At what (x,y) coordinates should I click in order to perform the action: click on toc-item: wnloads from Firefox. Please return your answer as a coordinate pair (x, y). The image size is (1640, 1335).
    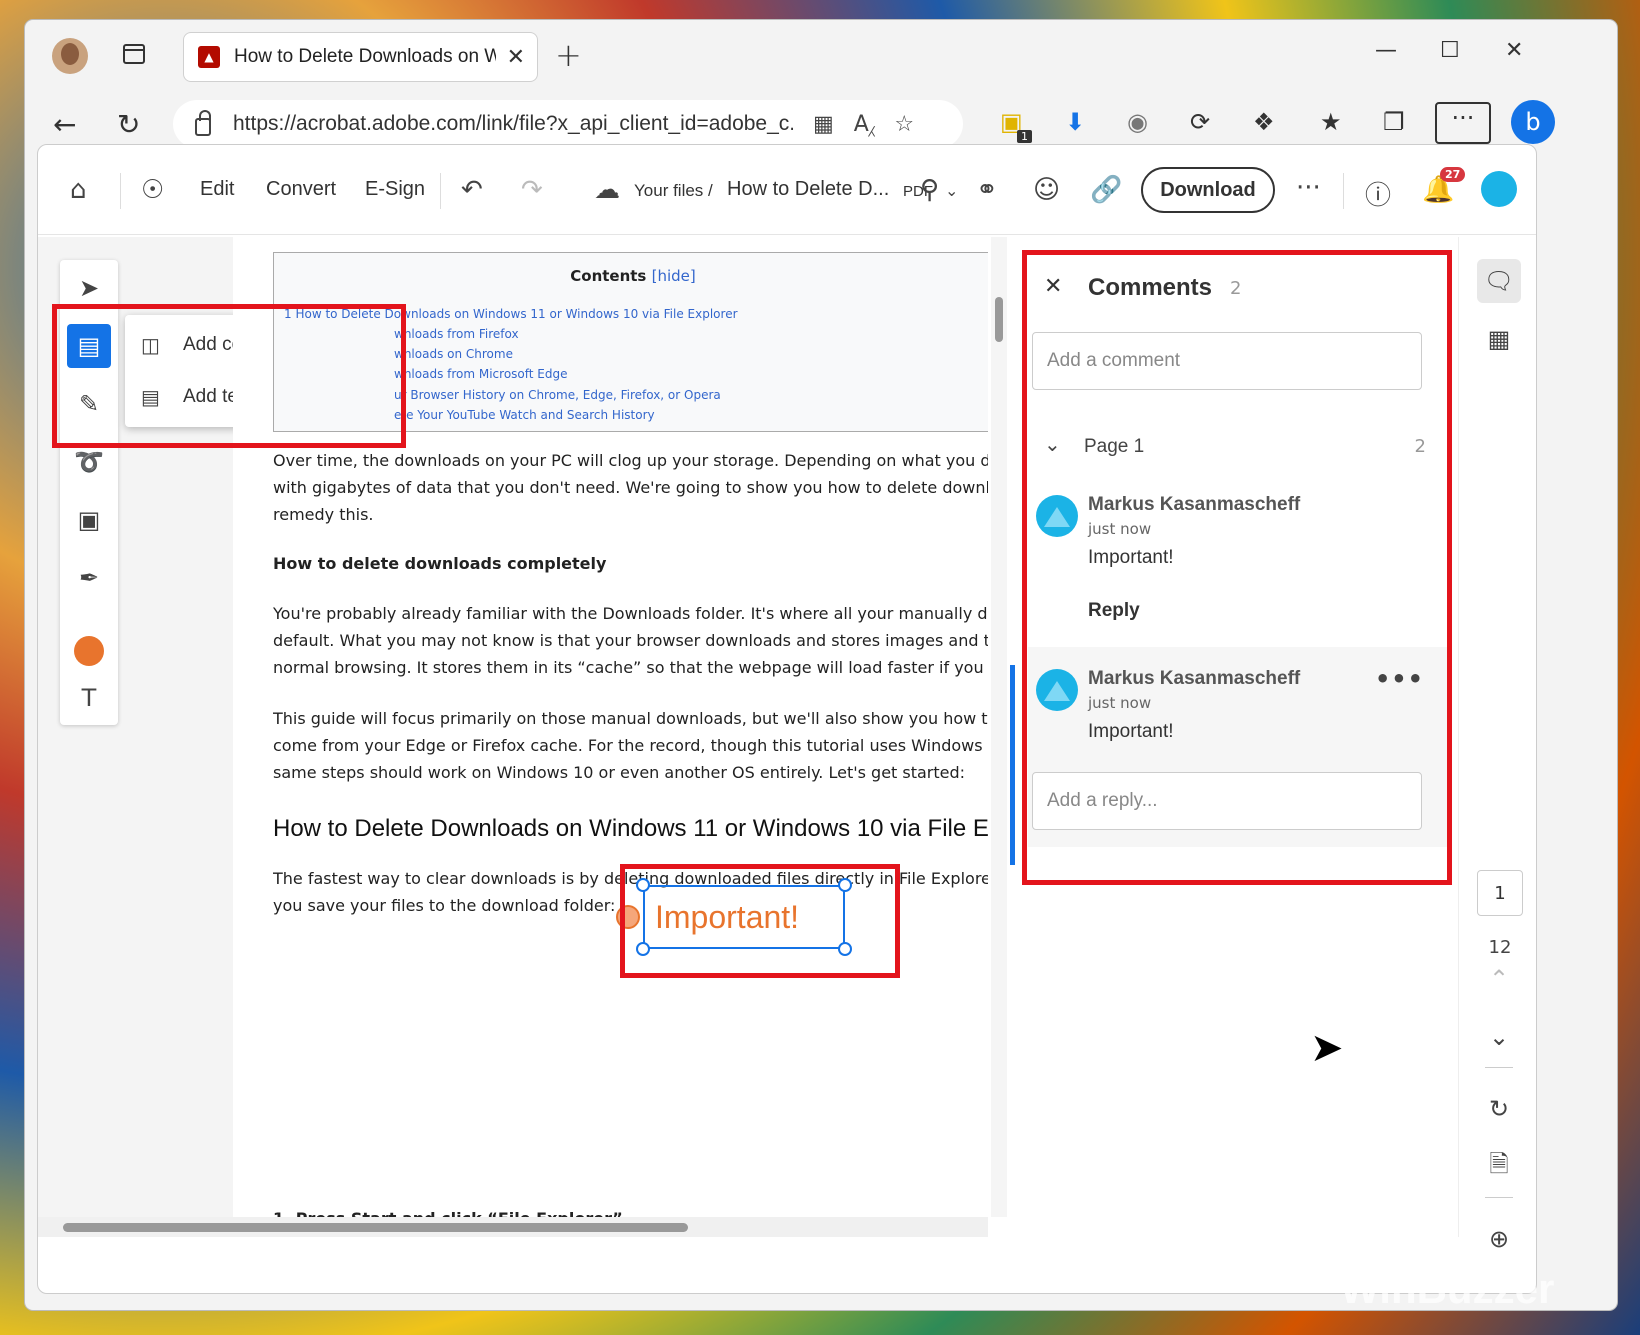
    Looking at the image, I should click on (456, 334).